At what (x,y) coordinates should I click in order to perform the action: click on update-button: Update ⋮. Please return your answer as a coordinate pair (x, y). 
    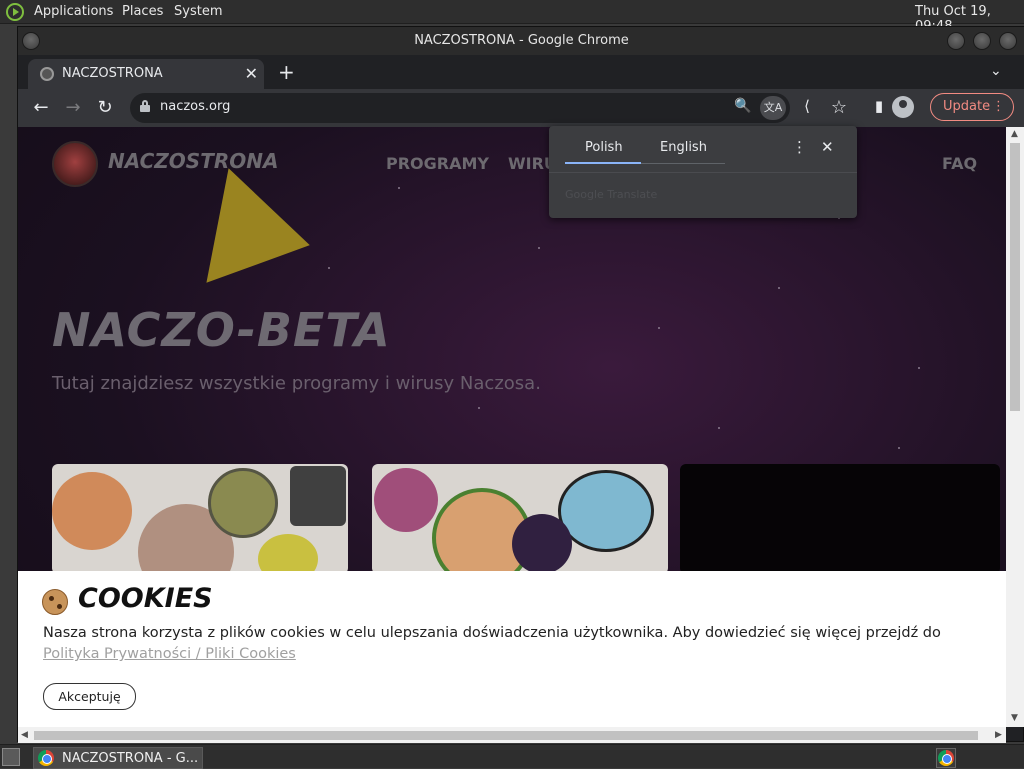
    Looking at the image, I should click on (972, 107).